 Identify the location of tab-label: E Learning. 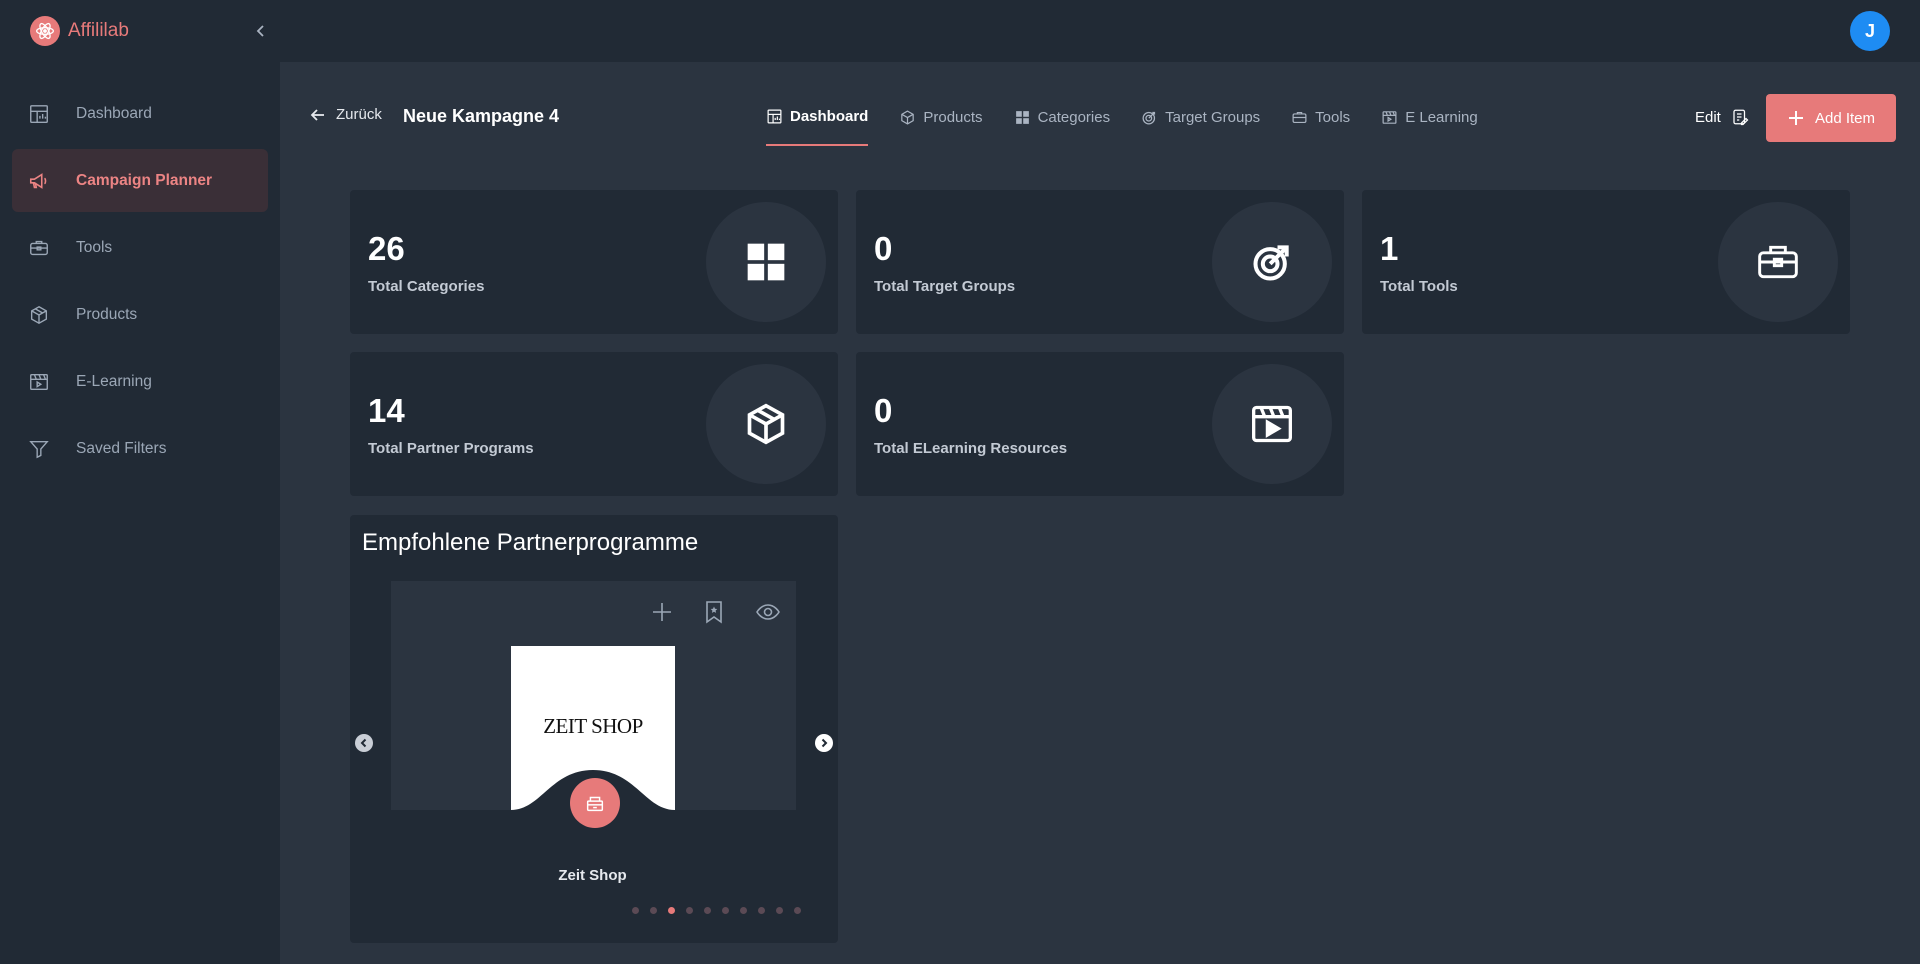
(1441, 117).